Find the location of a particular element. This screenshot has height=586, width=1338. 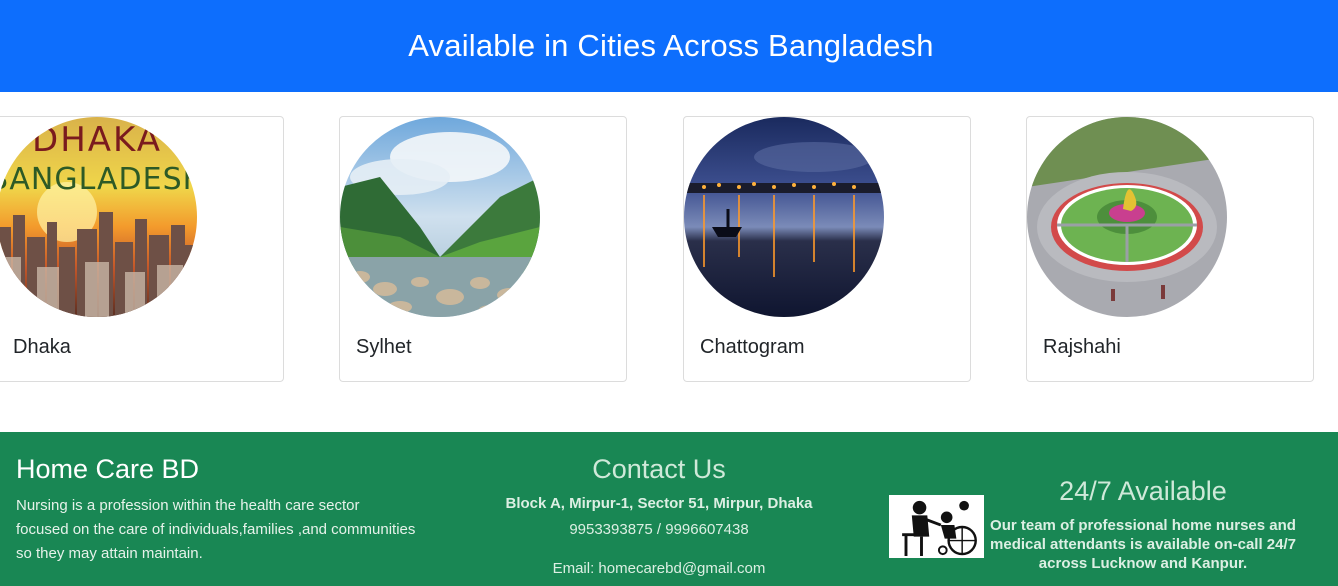

rajshahi-roundabout-image is located at coordinates (1127, 217).